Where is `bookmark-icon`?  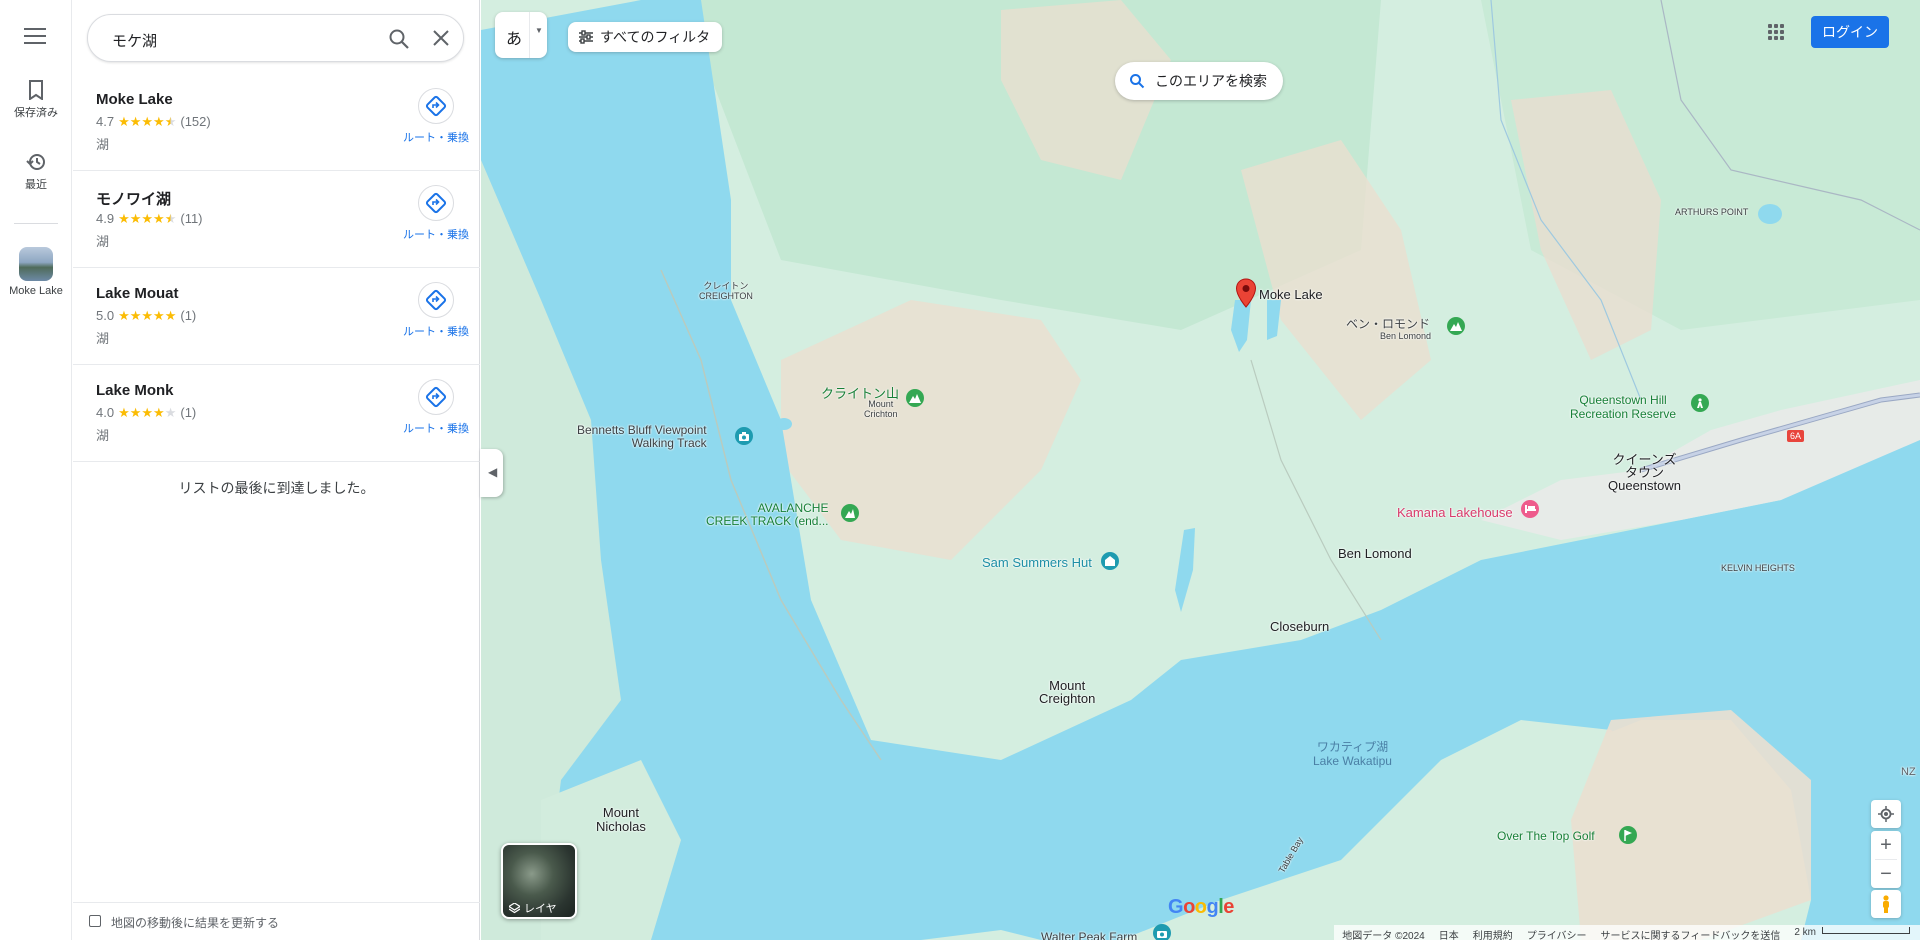 bookmark-icon is located at coordinates (36, 90).